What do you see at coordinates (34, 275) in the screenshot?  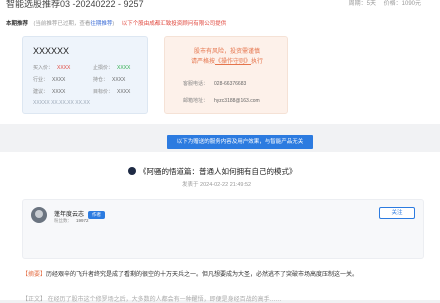 I see `summary-tag: 【摘要】` at bounding box center [34, 275].